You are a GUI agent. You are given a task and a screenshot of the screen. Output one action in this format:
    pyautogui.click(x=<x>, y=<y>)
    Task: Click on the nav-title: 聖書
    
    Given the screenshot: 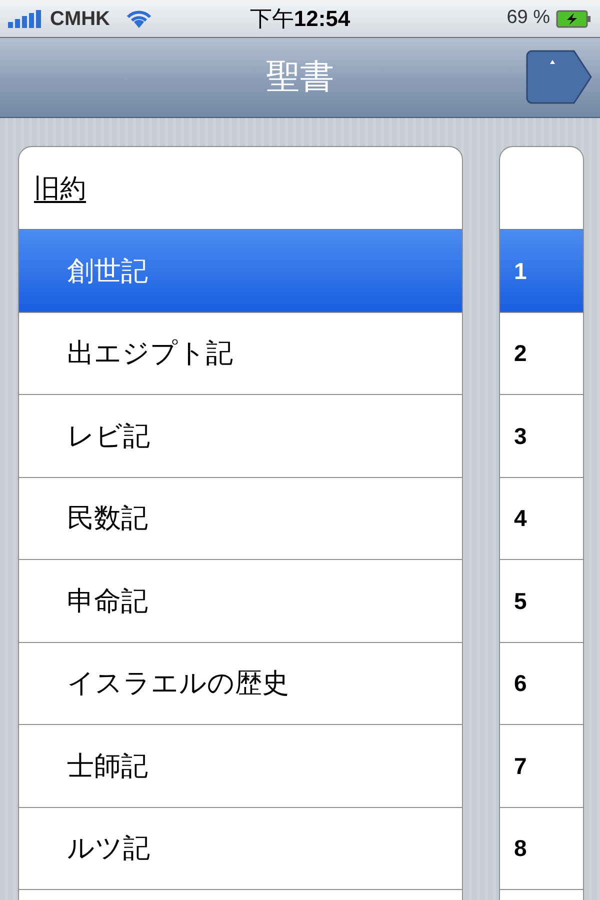 What is the action you would take?
    pyautogui.click(x=300, y=77)
    